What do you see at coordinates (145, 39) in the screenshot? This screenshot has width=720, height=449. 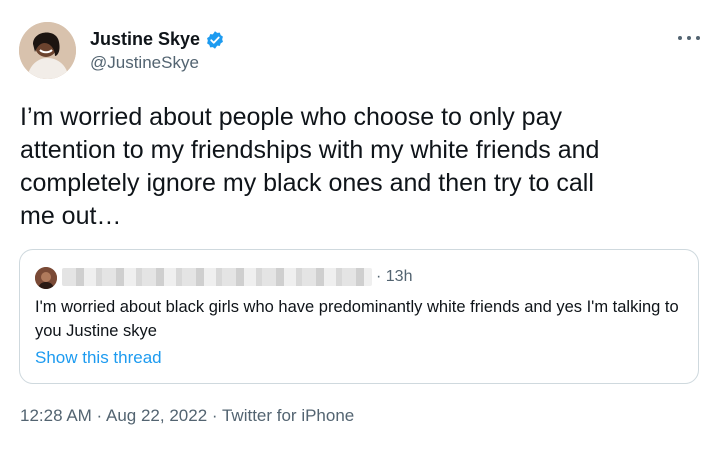 I see `author-display-name: Justine Skye` at bounding box center [145, 39].